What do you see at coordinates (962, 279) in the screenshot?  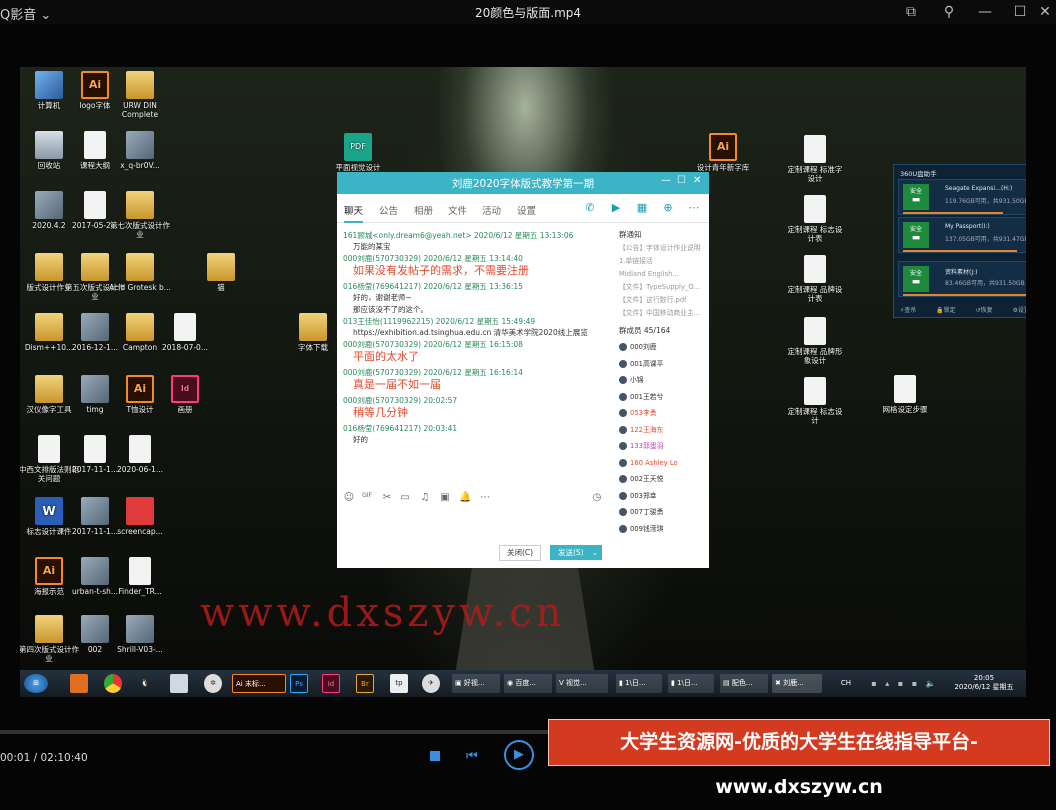 I see `drive-item: 安全 ▬ 资料素材(J:) 83.46GB可用，共931.50GB` at bounding box center [962, 279].